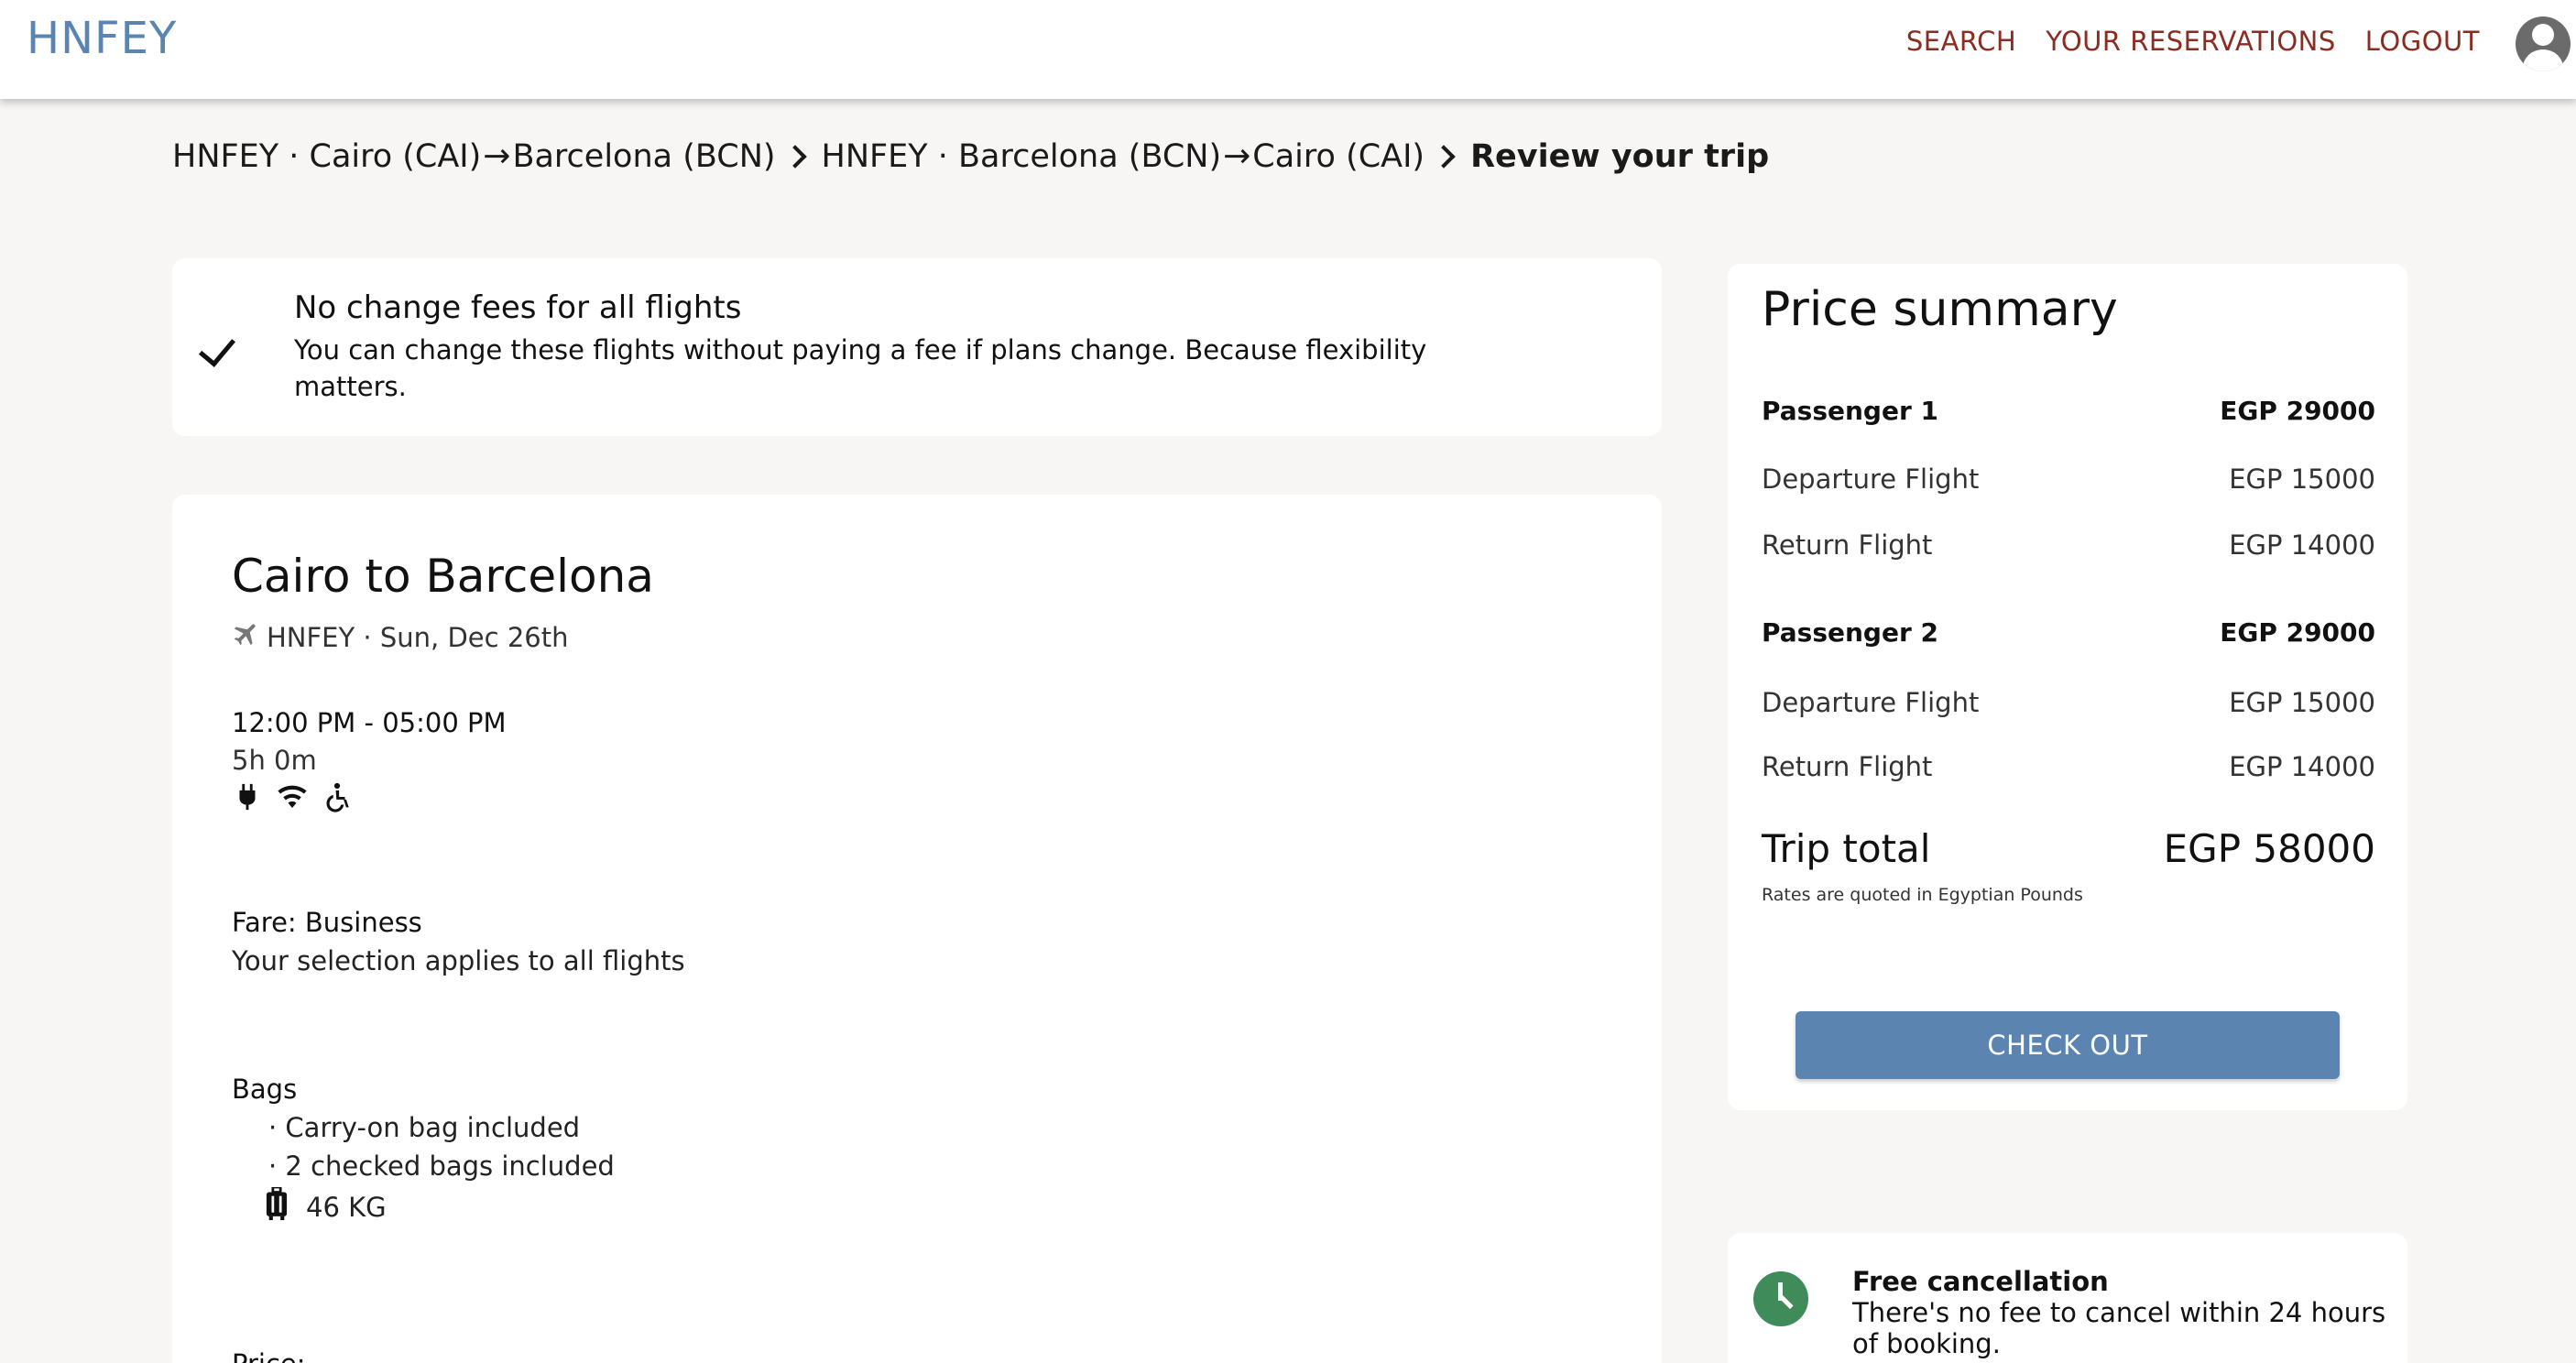  I want to click on amenities, so click(292, 798).